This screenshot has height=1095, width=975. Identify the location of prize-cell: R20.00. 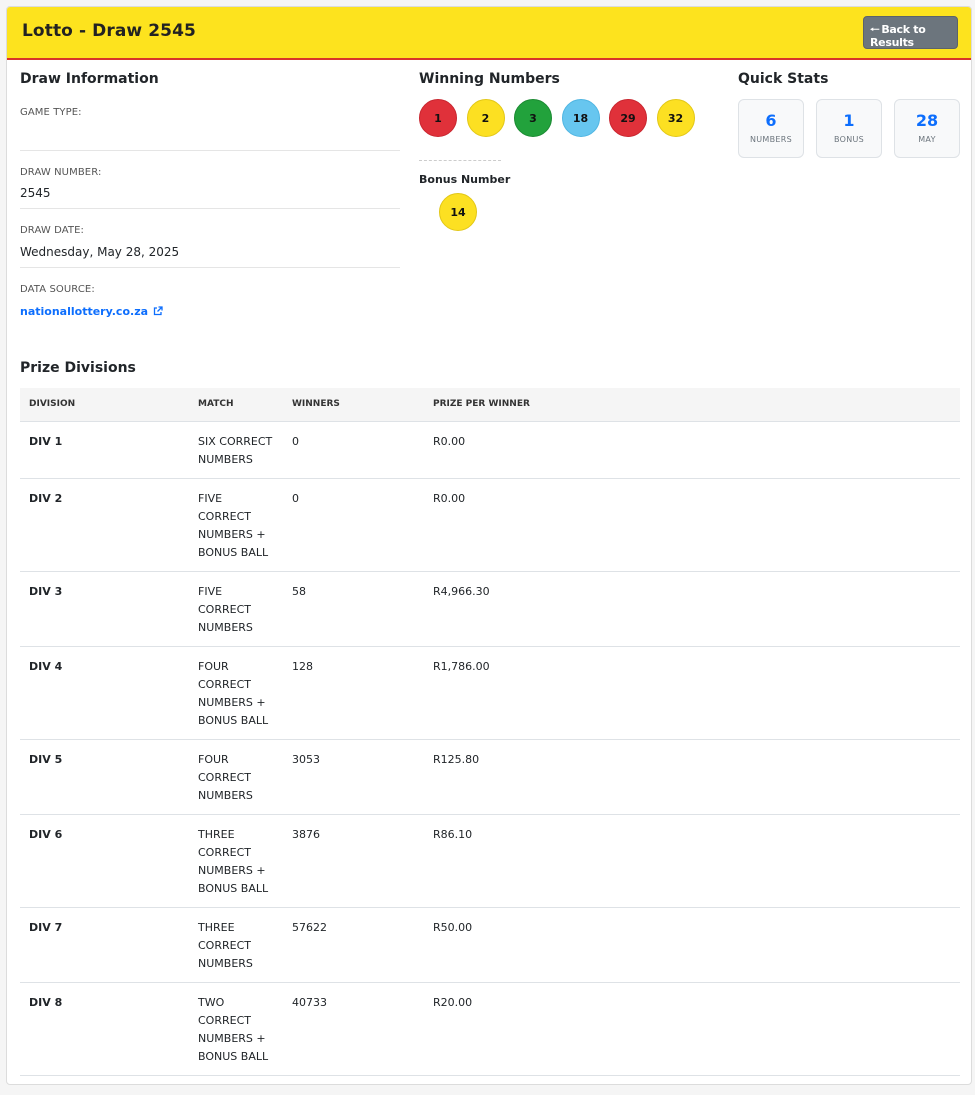
(692, 1029).